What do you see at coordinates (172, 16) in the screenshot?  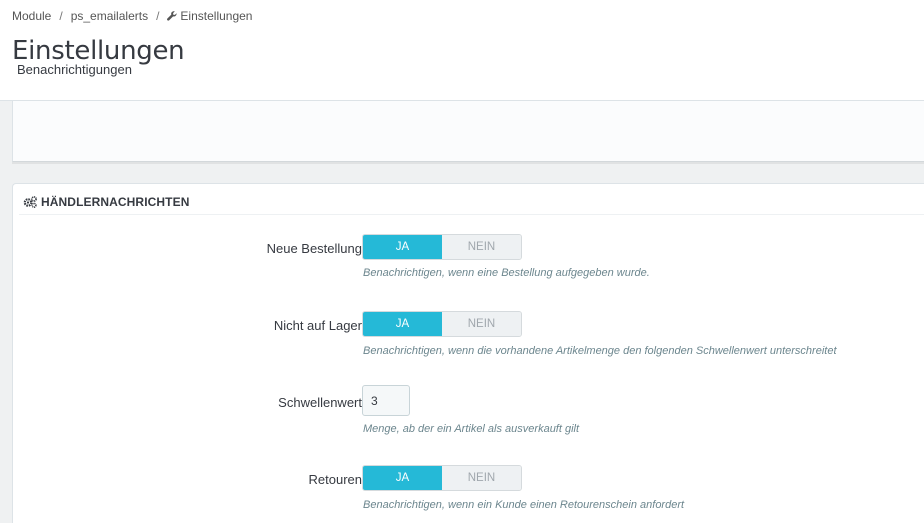 I see `wrench-icon` at bounding box center [172, 16].